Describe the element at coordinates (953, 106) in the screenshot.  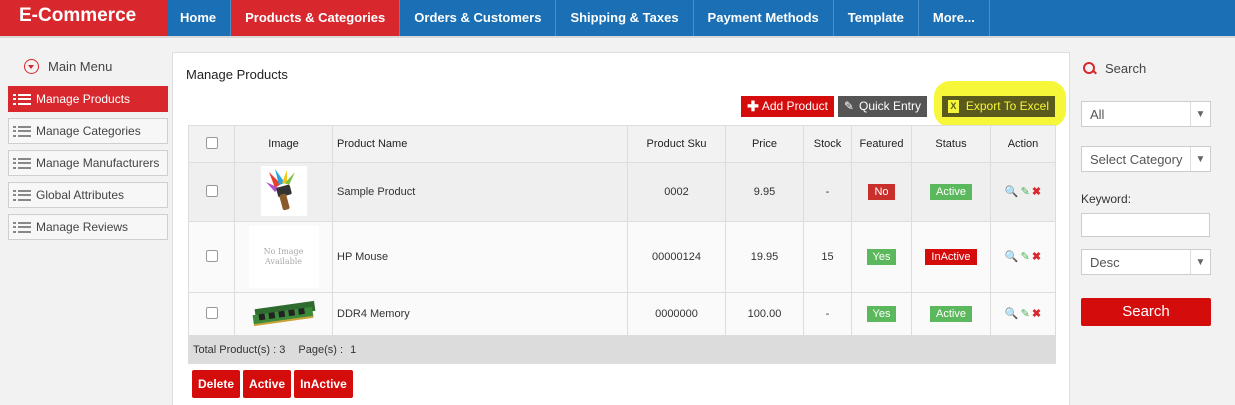
I see `excel-icon: X` at that location.